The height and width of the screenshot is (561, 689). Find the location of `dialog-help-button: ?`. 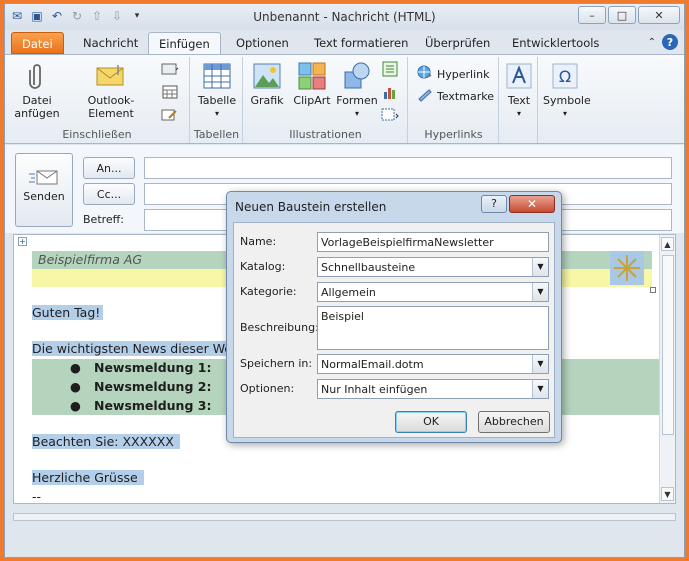

dialog-help-button: ? is located at coordinates (494, 204).